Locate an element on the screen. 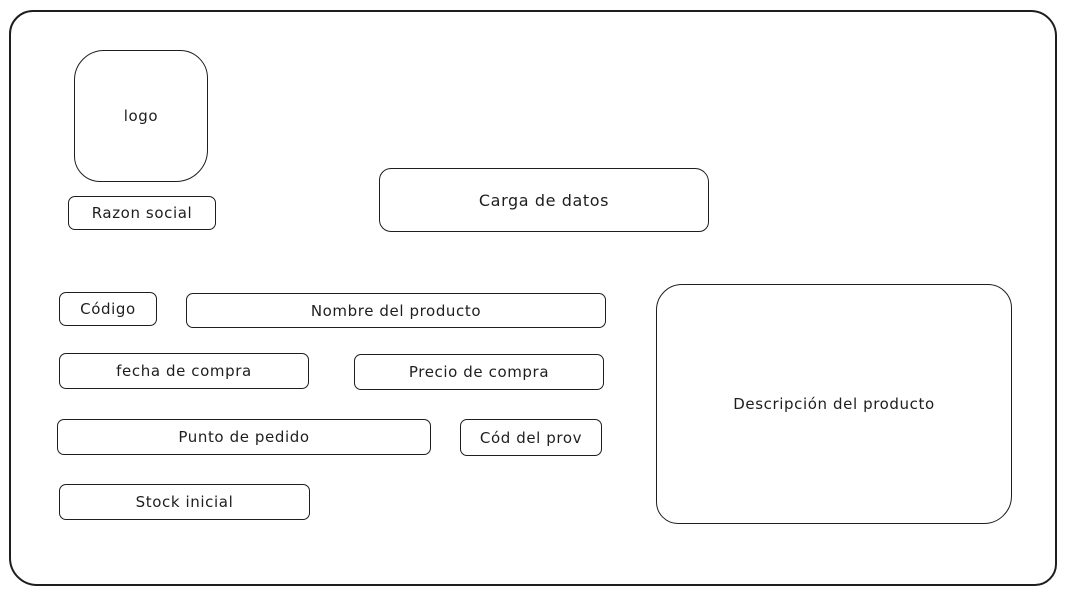  fecha-compra-field: fecha de compra is located at coordinates (184, 371).